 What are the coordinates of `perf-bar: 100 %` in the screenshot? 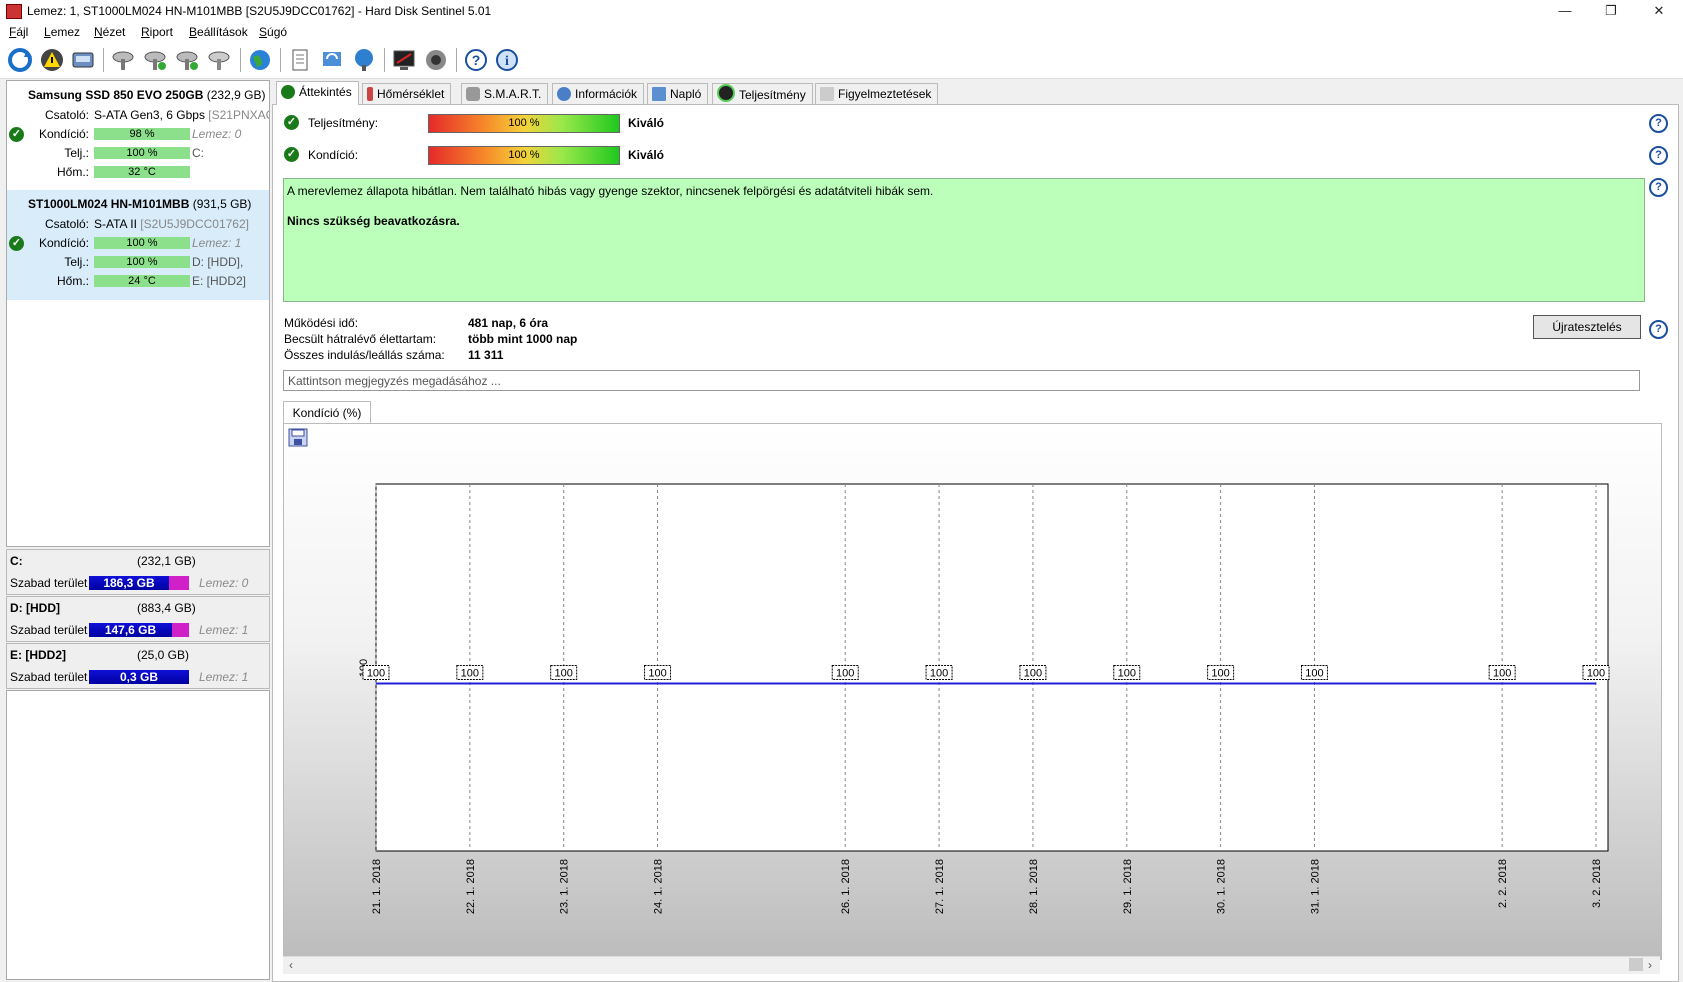 It's located at (142, 153).